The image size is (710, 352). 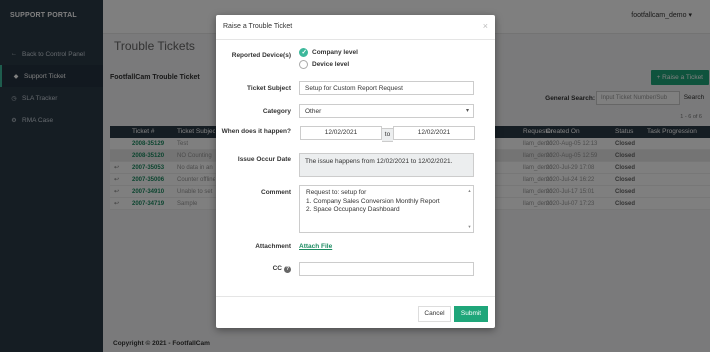 I want to click on cc-label-text: CC, so click(x=277, y=268).